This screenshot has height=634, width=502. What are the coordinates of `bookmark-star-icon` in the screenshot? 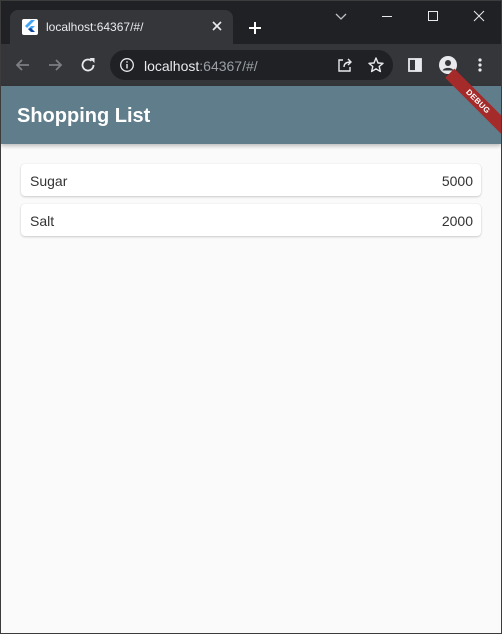 It's located at (376, 65).